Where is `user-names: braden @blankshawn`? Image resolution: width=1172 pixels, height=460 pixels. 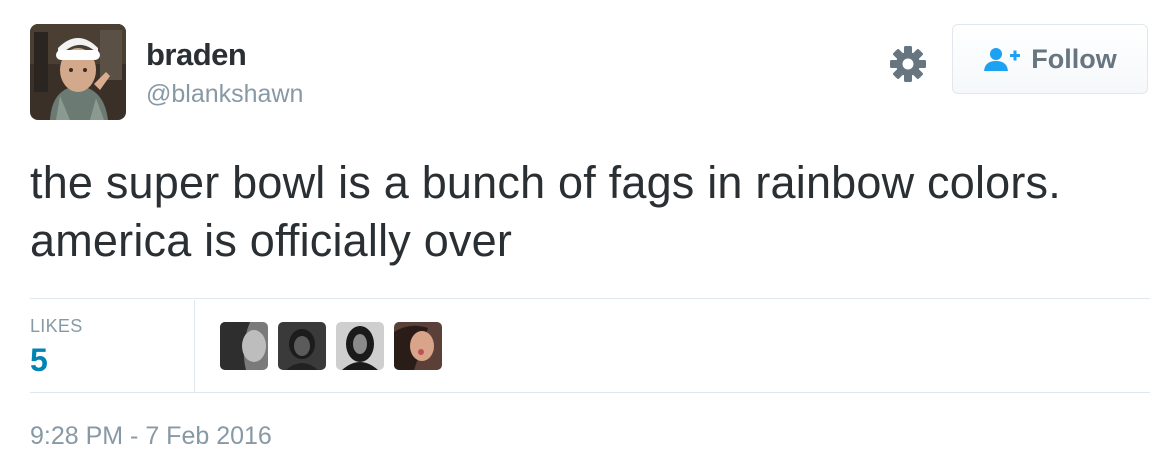 user-names: braden @blankshawn is located at coordinates (224, 73).